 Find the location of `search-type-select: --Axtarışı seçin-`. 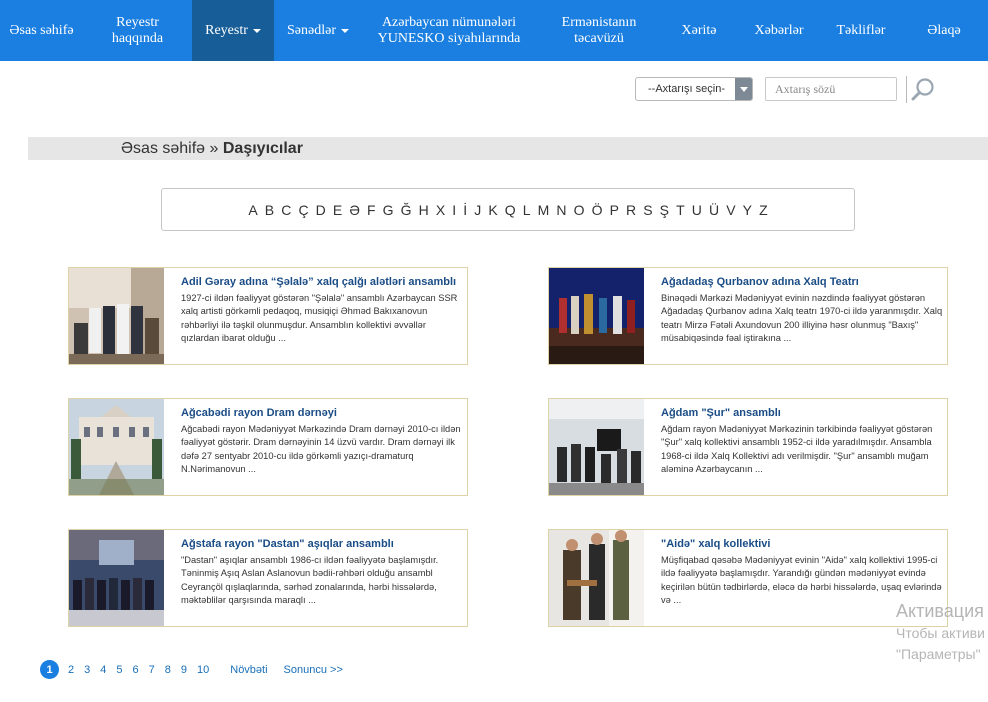

search-type-select: --Axtarışı seçin- is located at coordinates (694, 89).